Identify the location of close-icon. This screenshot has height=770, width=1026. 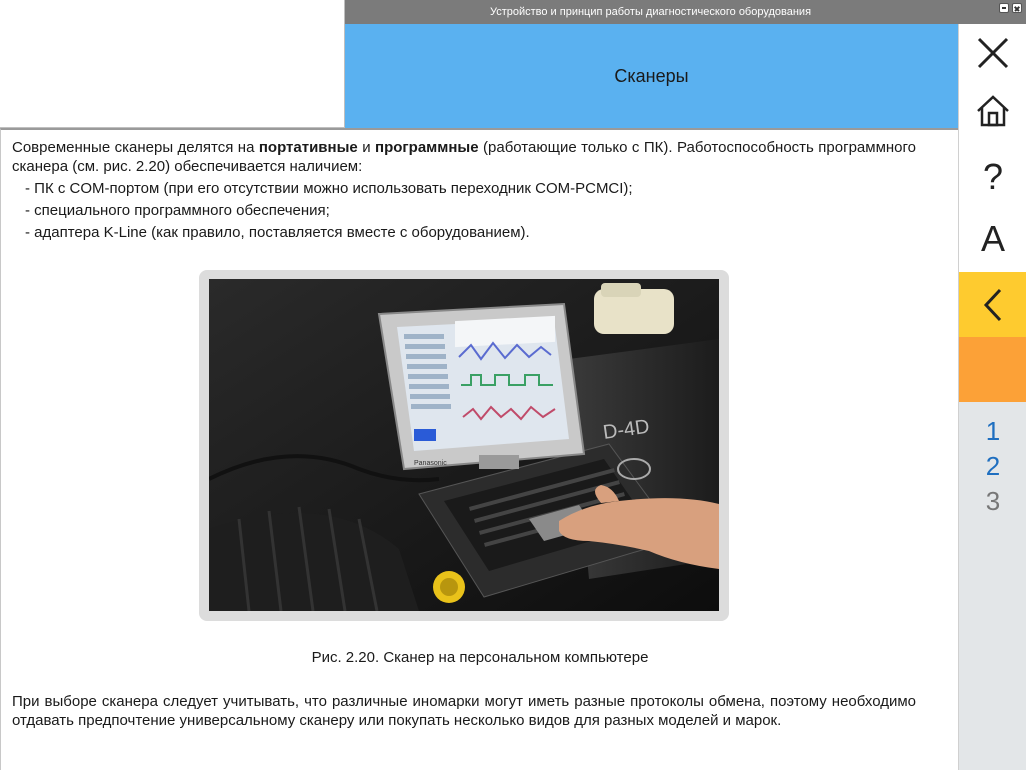
(993, 53).